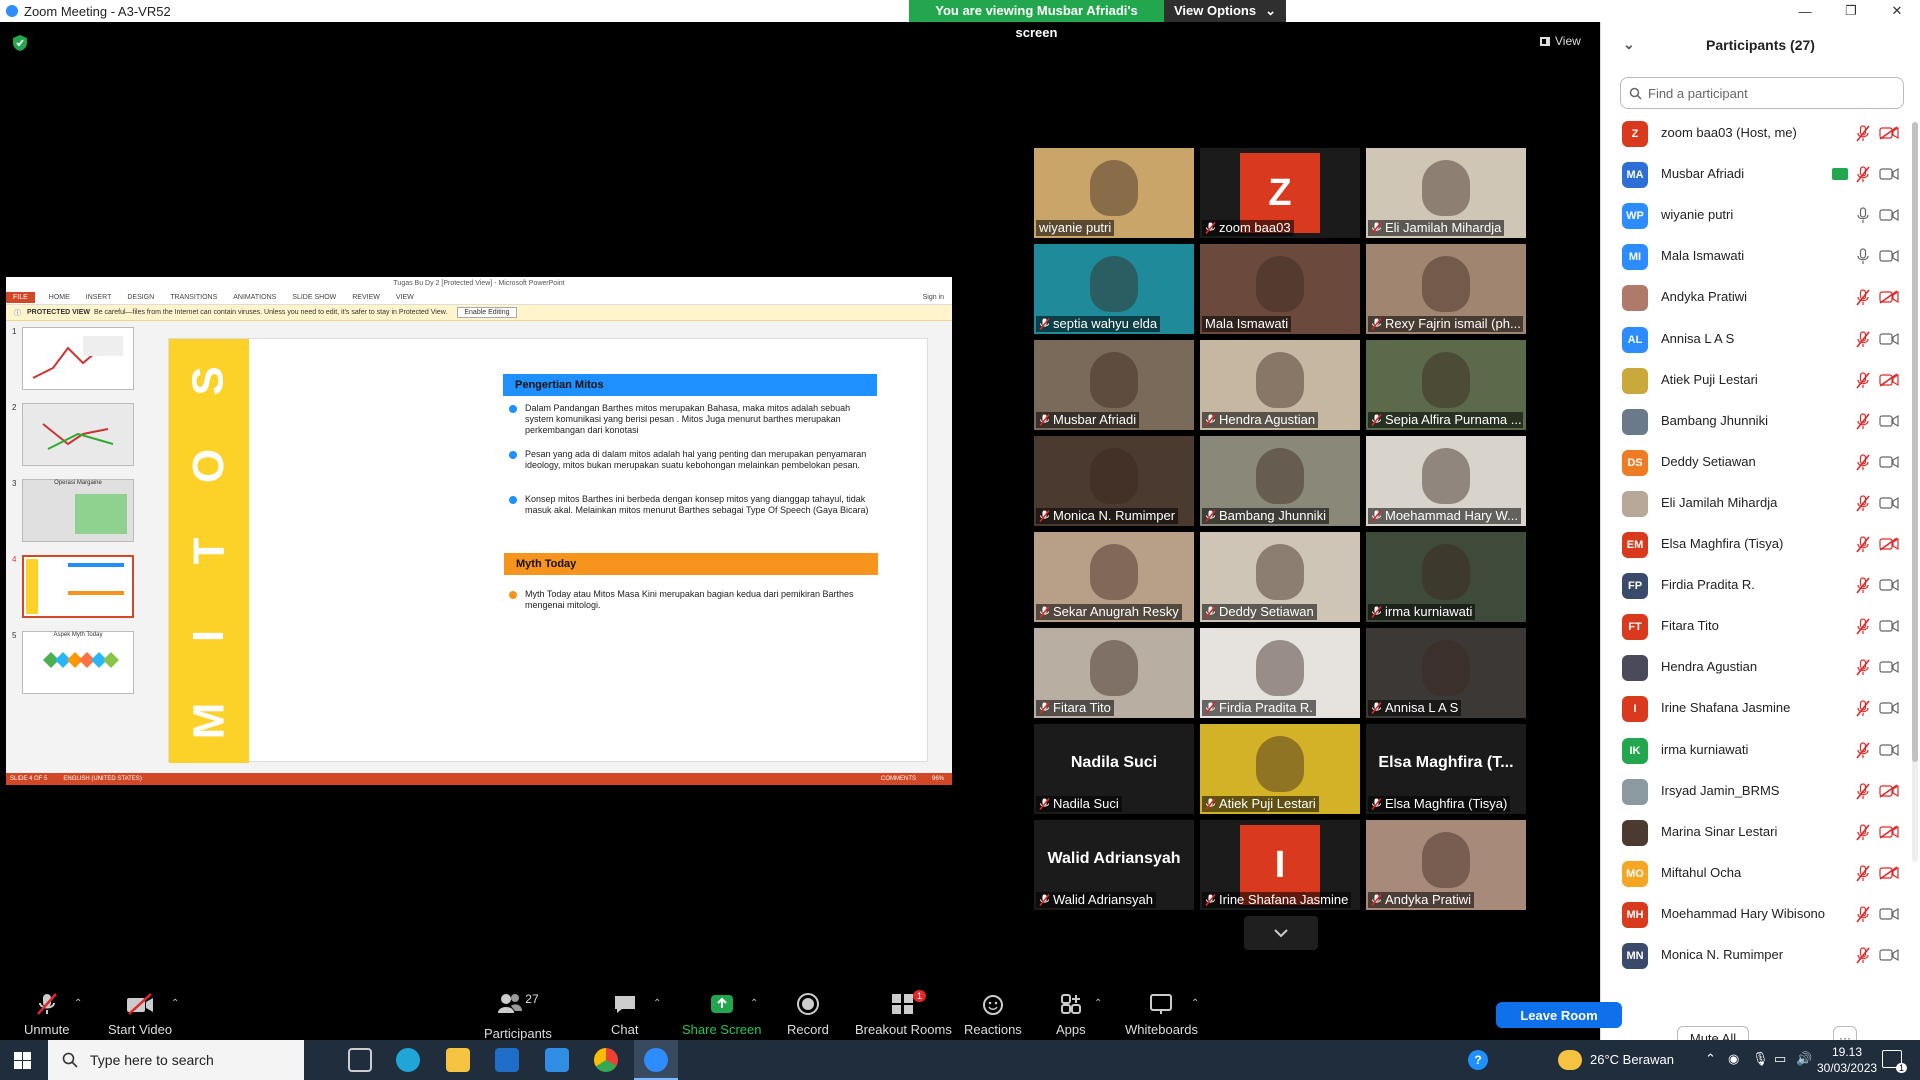 The image size is (1920, 1080). What do you see at coordinates (1897, 11) in the screenshot?
I see `close-icon: ✕` at bounding box center [1897, 11].